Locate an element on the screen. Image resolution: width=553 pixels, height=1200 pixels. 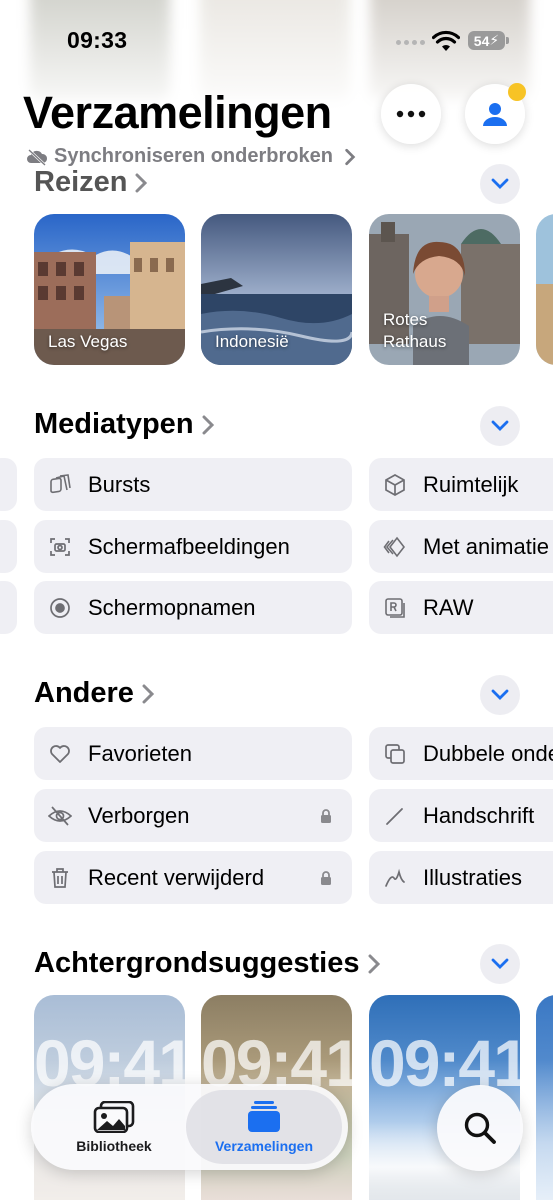
collapse-achtergrond-button is located at coordinates (500, 964).